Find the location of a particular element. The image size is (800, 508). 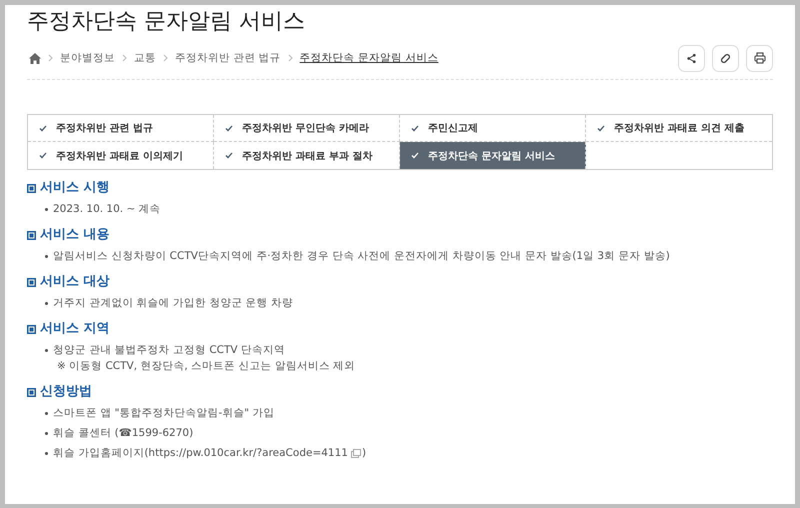

link-button is located at coordinates (725, 58).